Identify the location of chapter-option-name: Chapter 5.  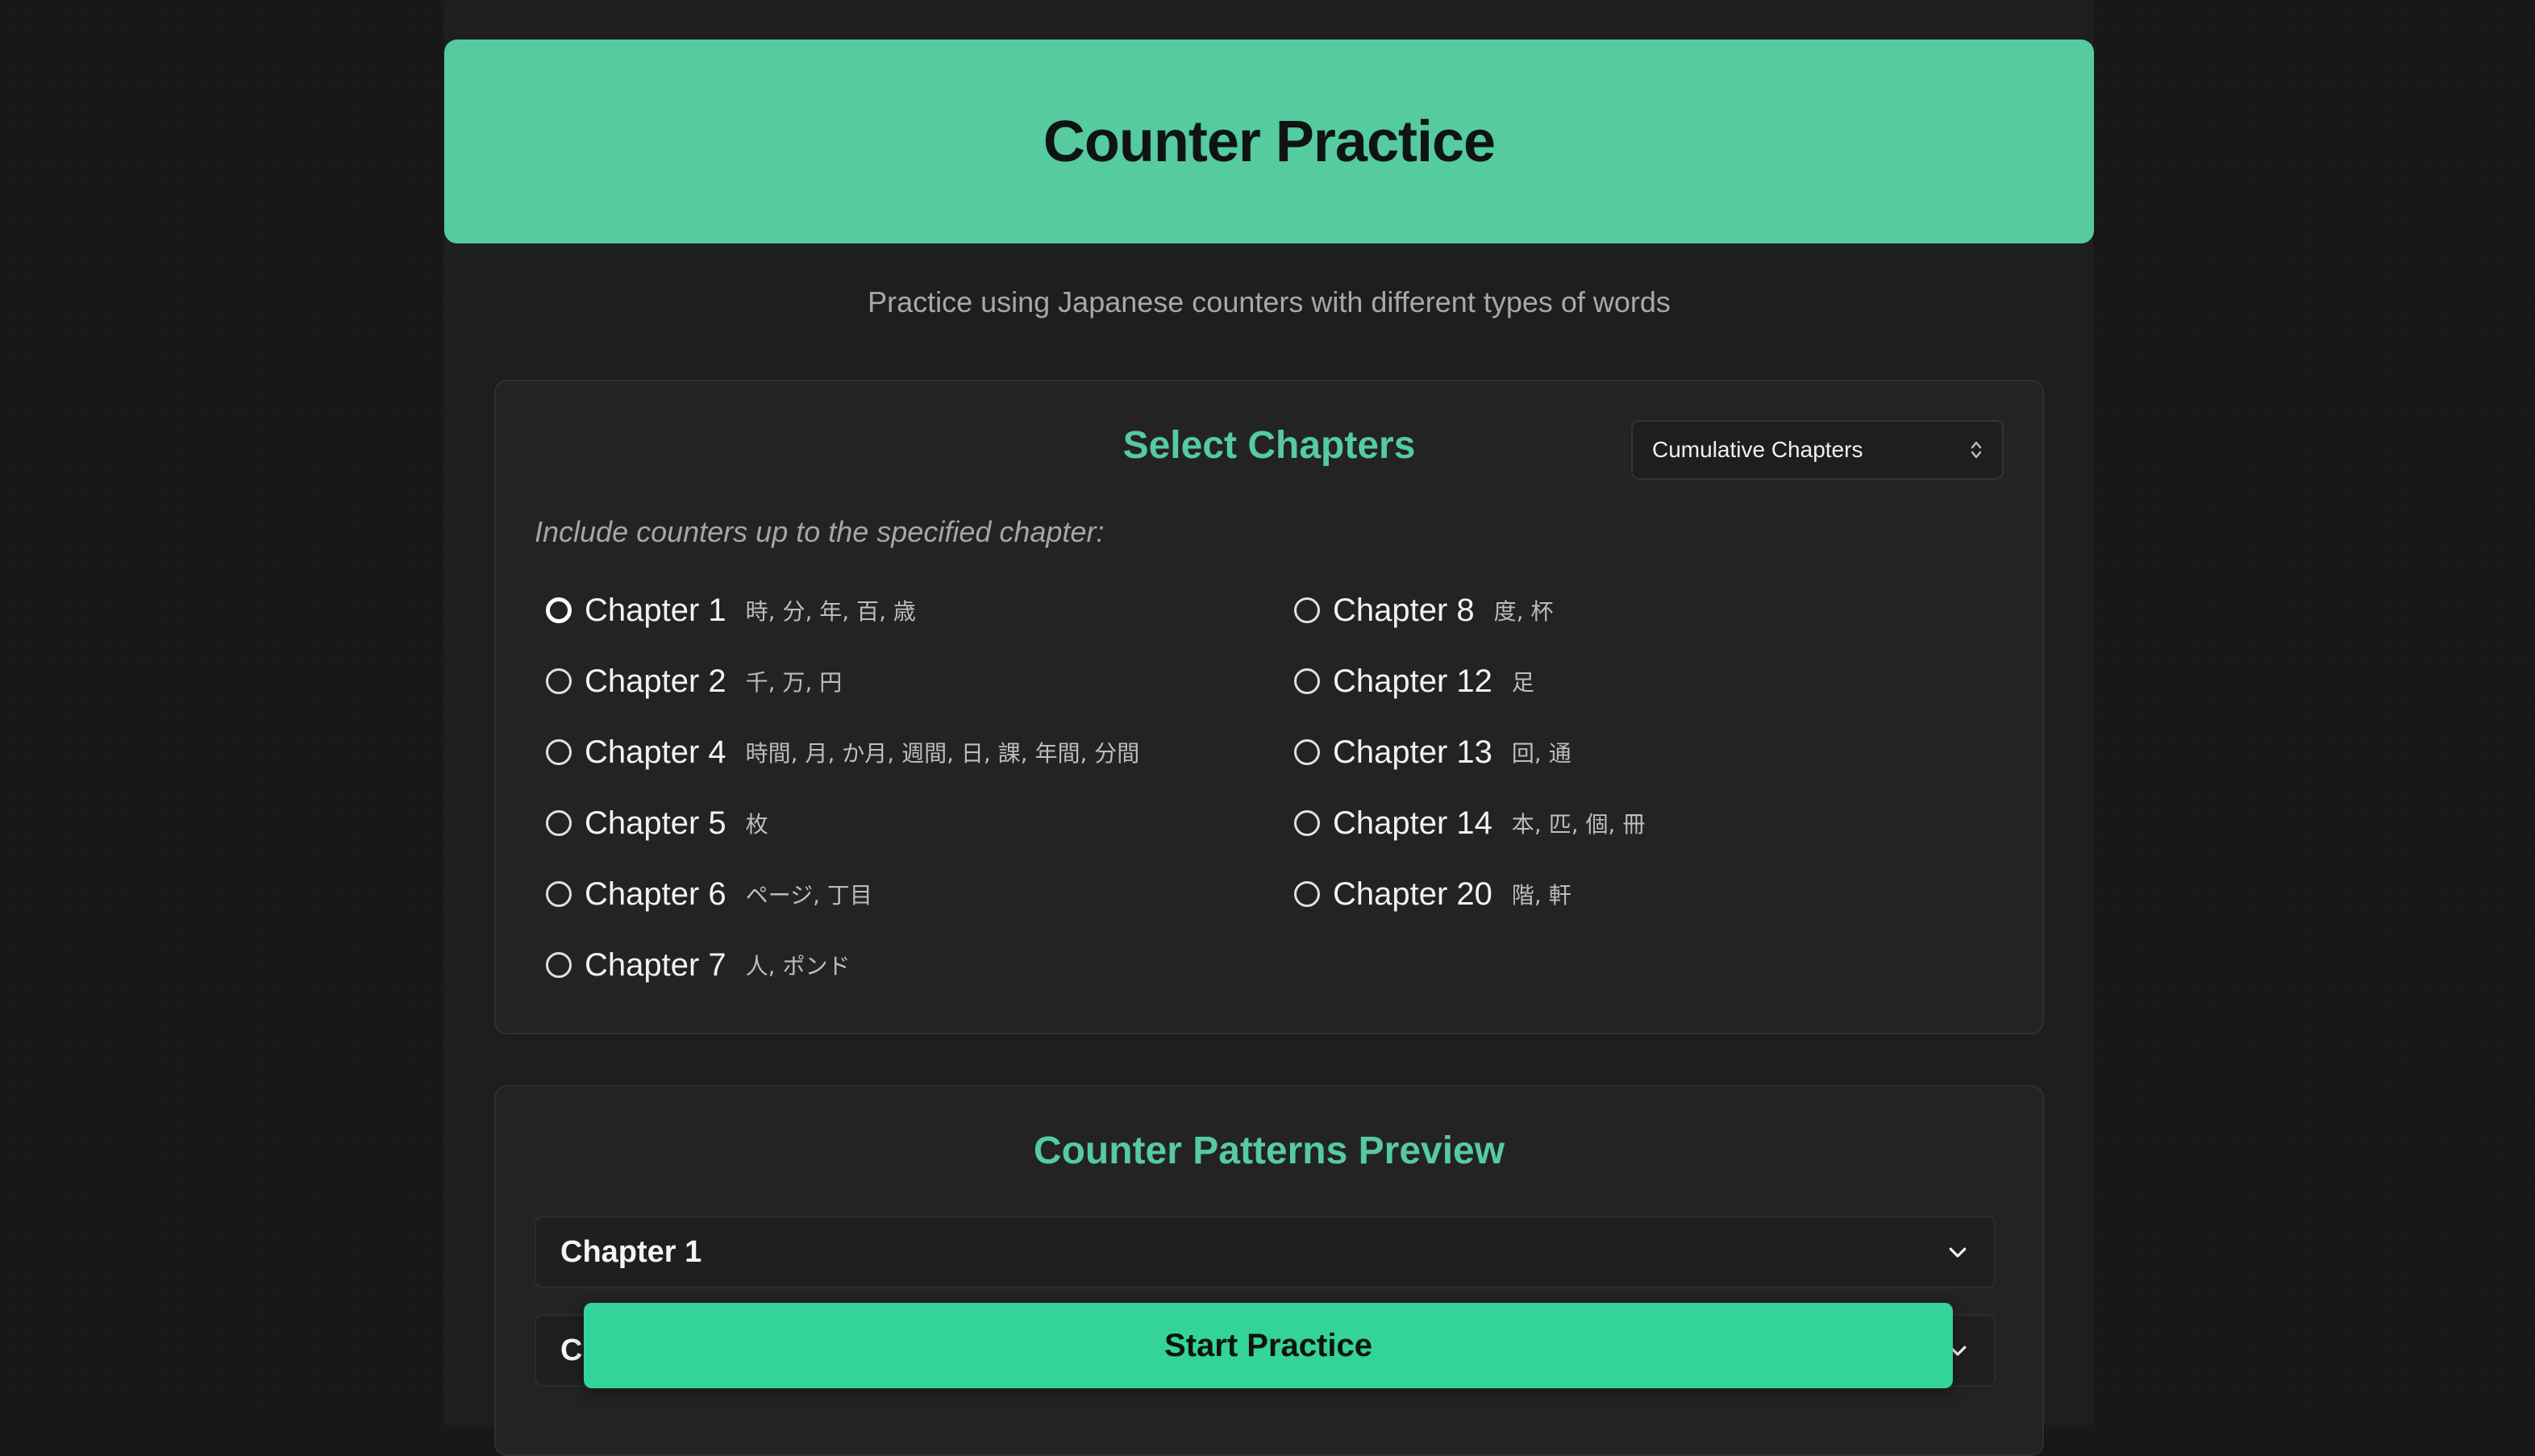
(655, 823).